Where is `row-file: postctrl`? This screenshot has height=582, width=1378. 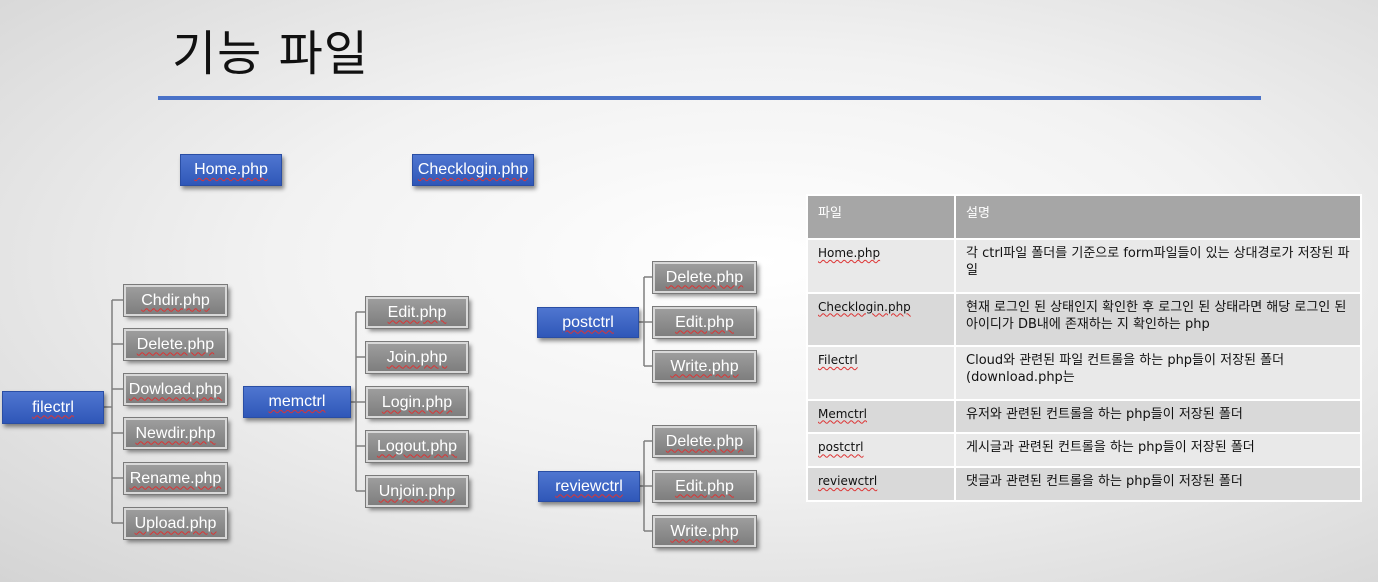 row-file: postctrl is located at coordinates (841, 447).